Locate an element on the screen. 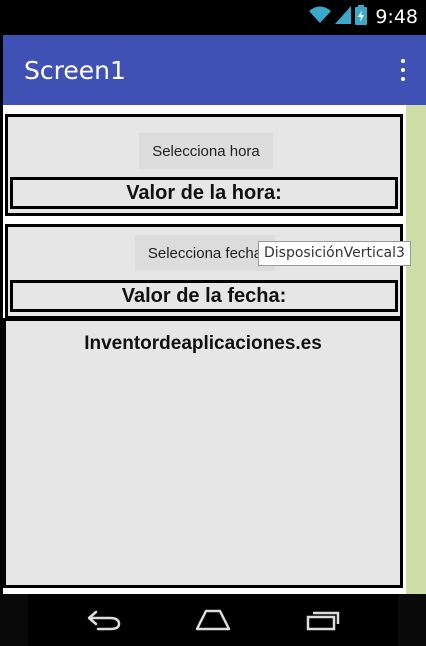 The height and width of the screenshot is (646, 426). layout-time-container: Selecciona hora Valor de la hora: is located at coordinates (204, 165).